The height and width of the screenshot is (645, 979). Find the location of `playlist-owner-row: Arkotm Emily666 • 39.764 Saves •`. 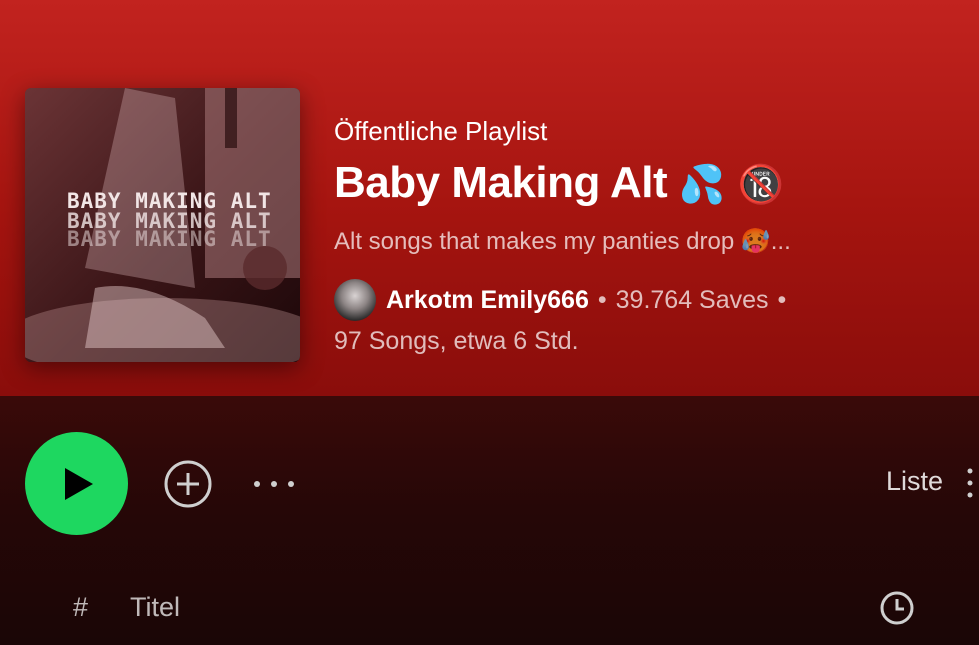

playlist-owner-row: Arkotm Emily666 • 39.764 Saves • is located at coordinates (564, 300).